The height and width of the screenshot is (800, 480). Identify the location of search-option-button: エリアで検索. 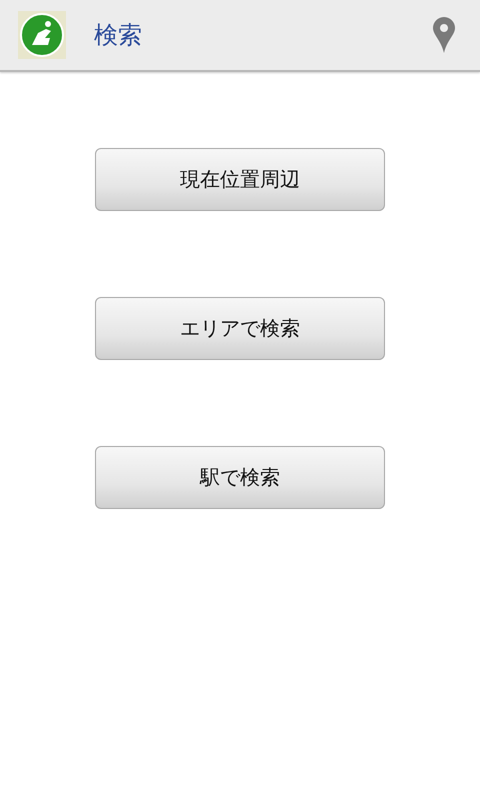
(240, 328).